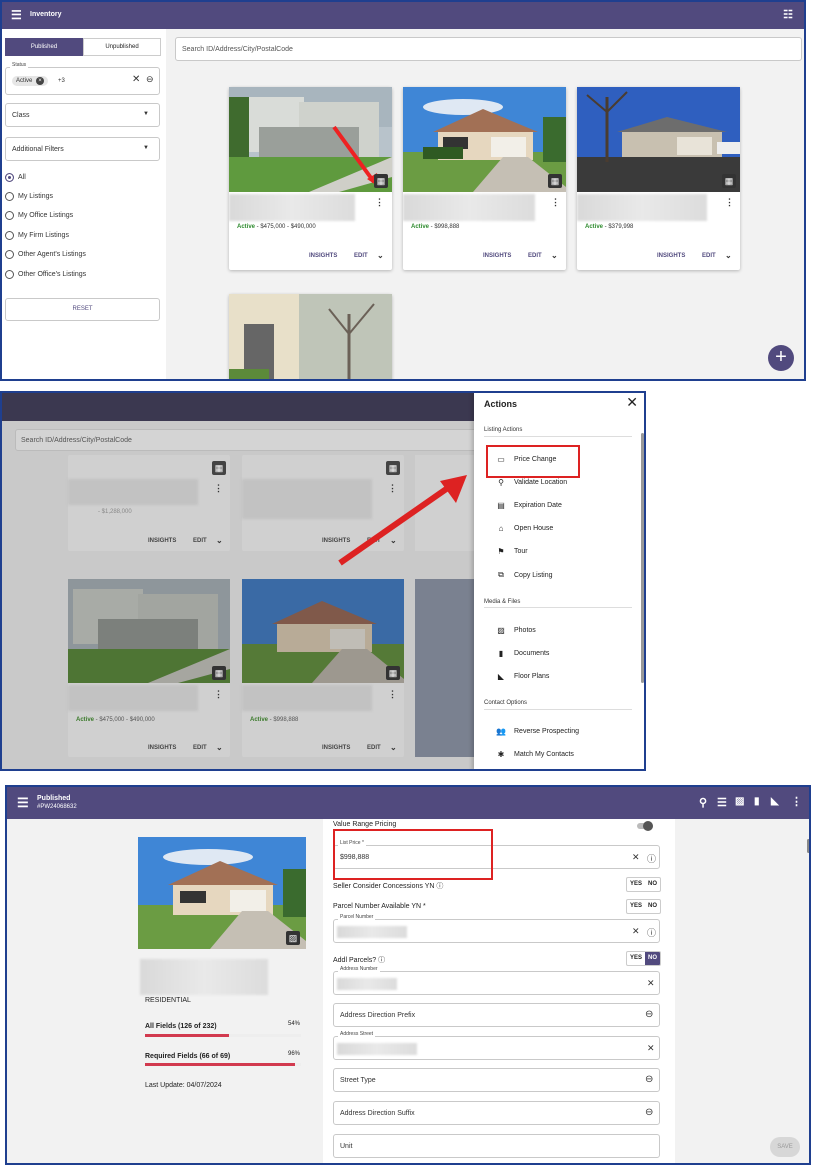 This screenshot has width=813, height=1167. What do you see at coordinates (45, 274) in the screenshot?
I see `radio-other-offices-listings: Other Office's Listings` at bounding box center [45, 274].